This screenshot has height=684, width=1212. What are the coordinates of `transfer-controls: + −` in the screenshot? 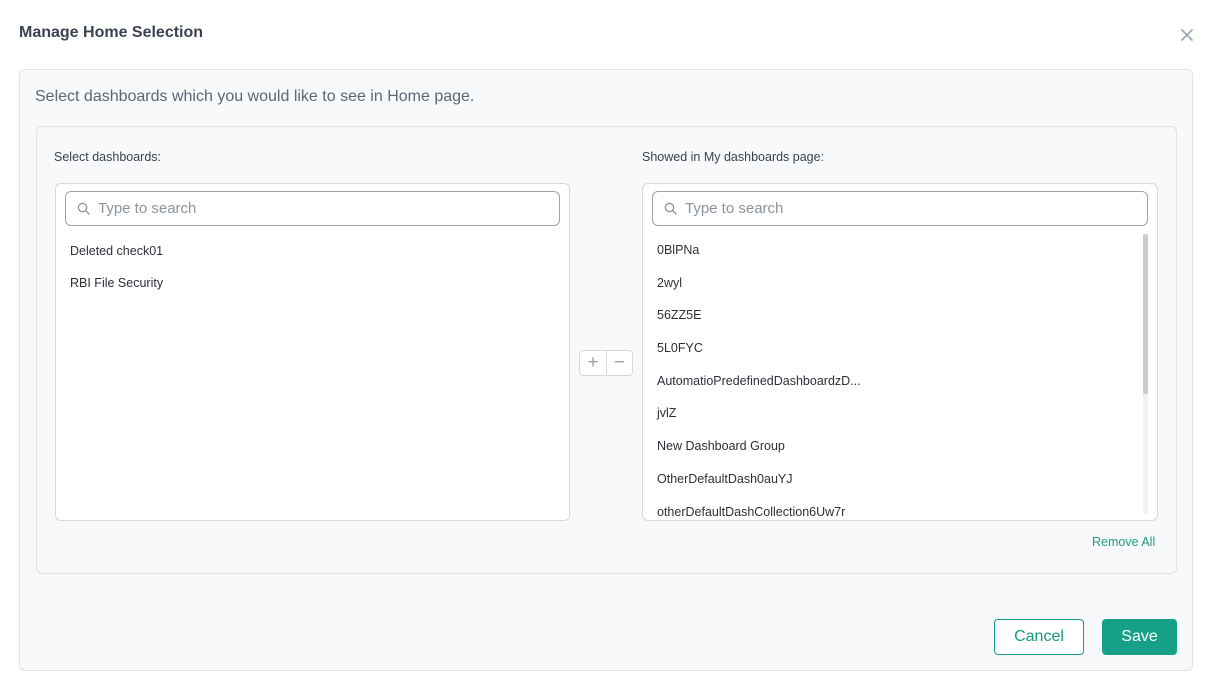 It's located at (606, 363).